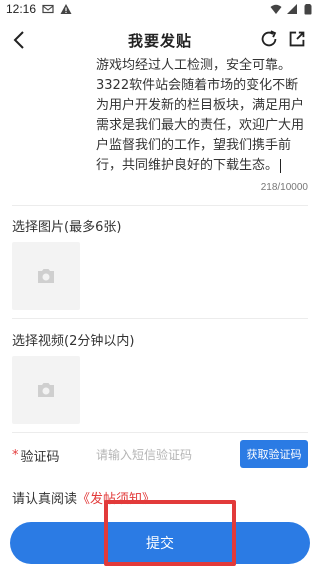  I want to click on signal-icon, so click(292, 9).